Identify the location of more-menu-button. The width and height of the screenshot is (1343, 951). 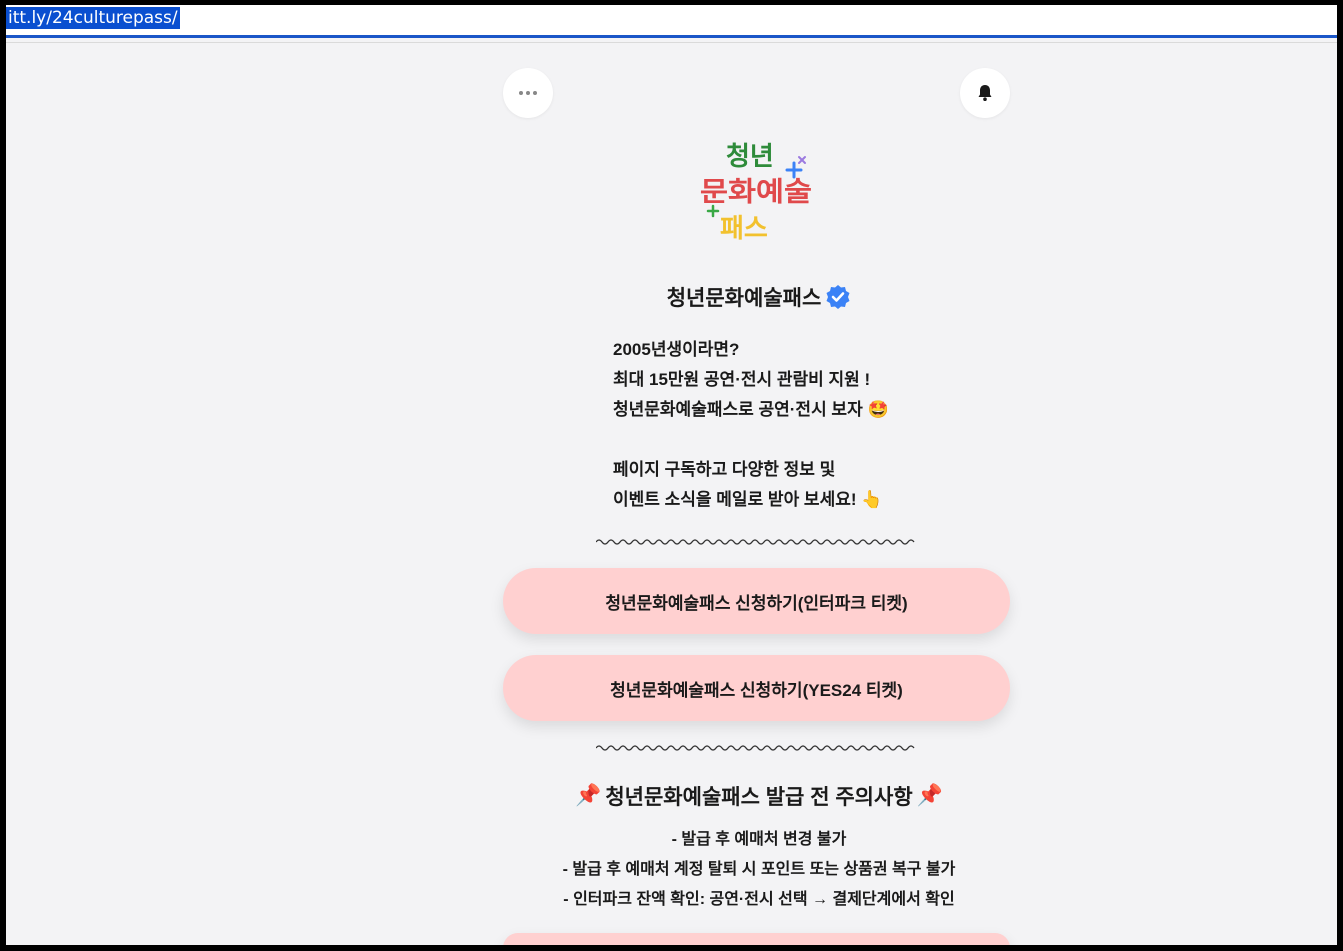
(528, 93).